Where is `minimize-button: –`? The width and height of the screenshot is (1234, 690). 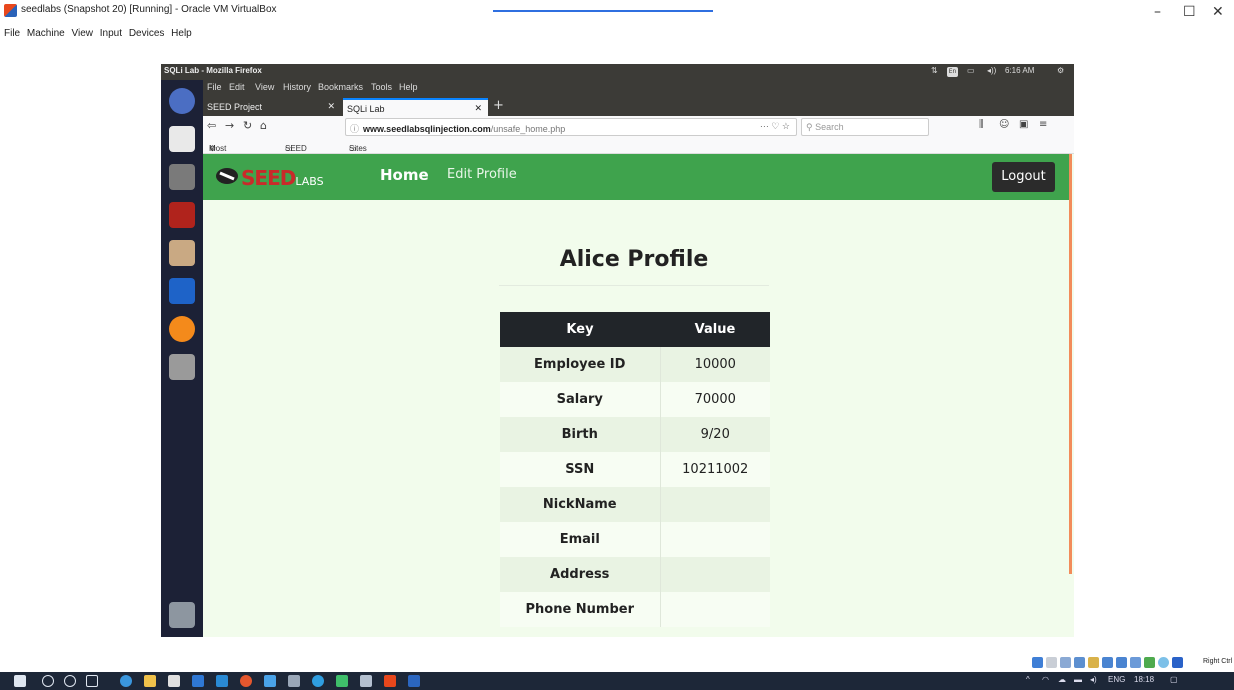
minimize-button: – is located at coordinates (1157, 12).